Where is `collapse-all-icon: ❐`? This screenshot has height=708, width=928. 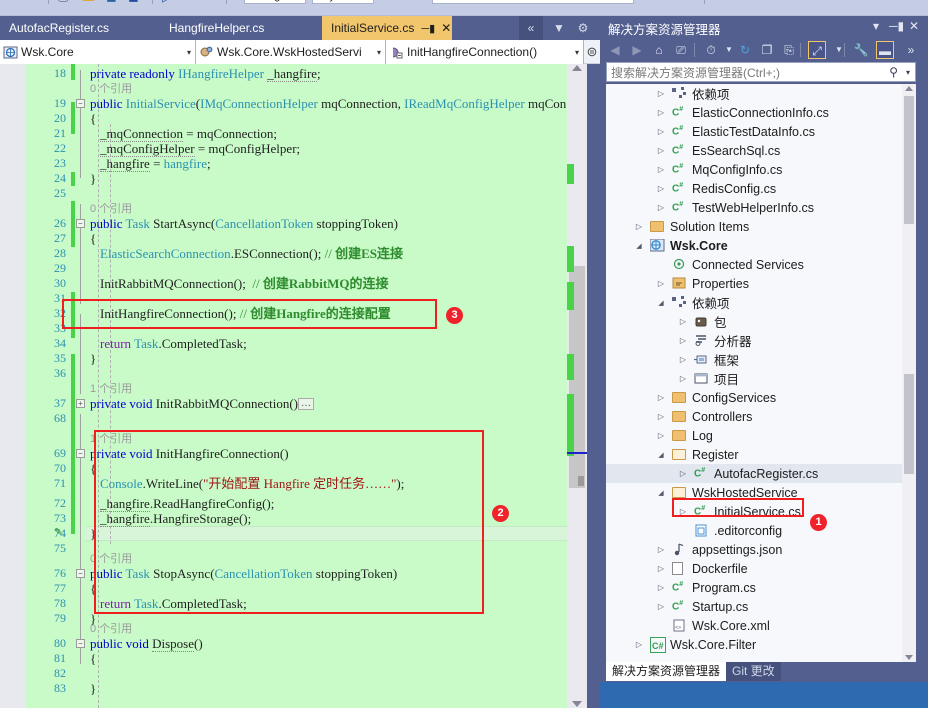 collapse-all-icon: ❐ is located at coordinates (767, 50).